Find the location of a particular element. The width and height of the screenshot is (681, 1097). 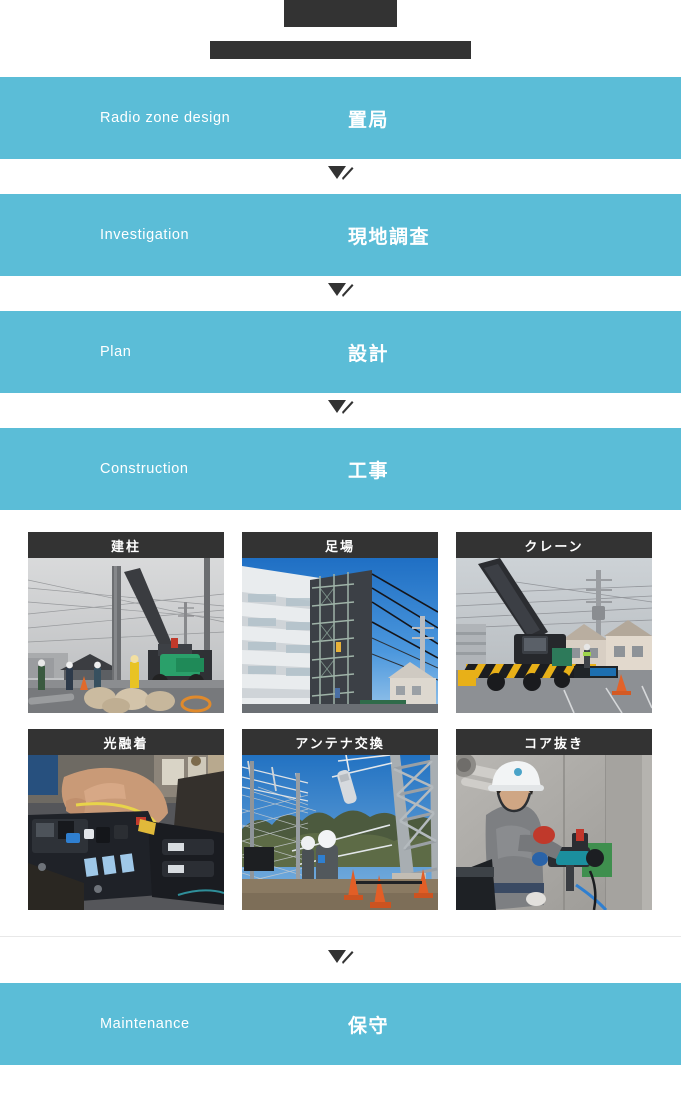

scaffolding-building-photo is located at coordinates (340, 635).